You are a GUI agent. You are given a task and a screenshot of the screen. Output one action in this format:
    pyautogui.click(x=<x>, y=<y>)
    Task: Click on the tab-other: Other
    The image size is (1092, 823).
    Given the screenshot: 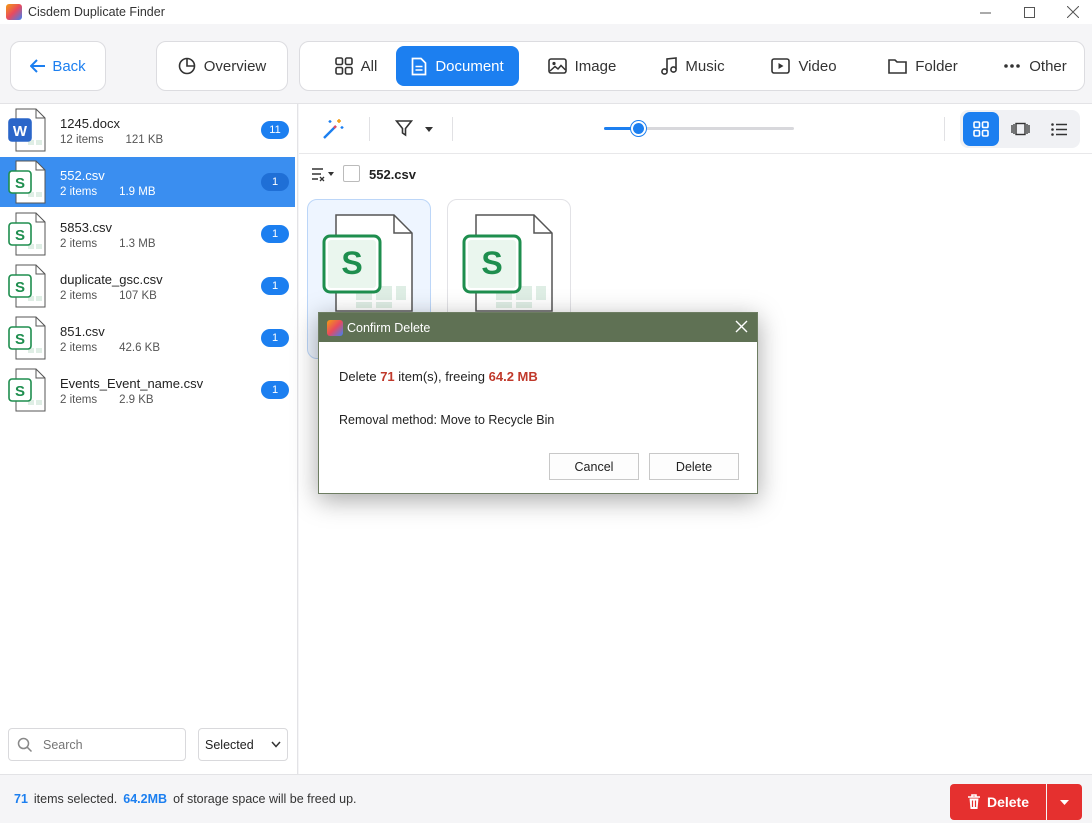 What is the action you would take?
    pyautogui.click(x=1035, y=66)
    